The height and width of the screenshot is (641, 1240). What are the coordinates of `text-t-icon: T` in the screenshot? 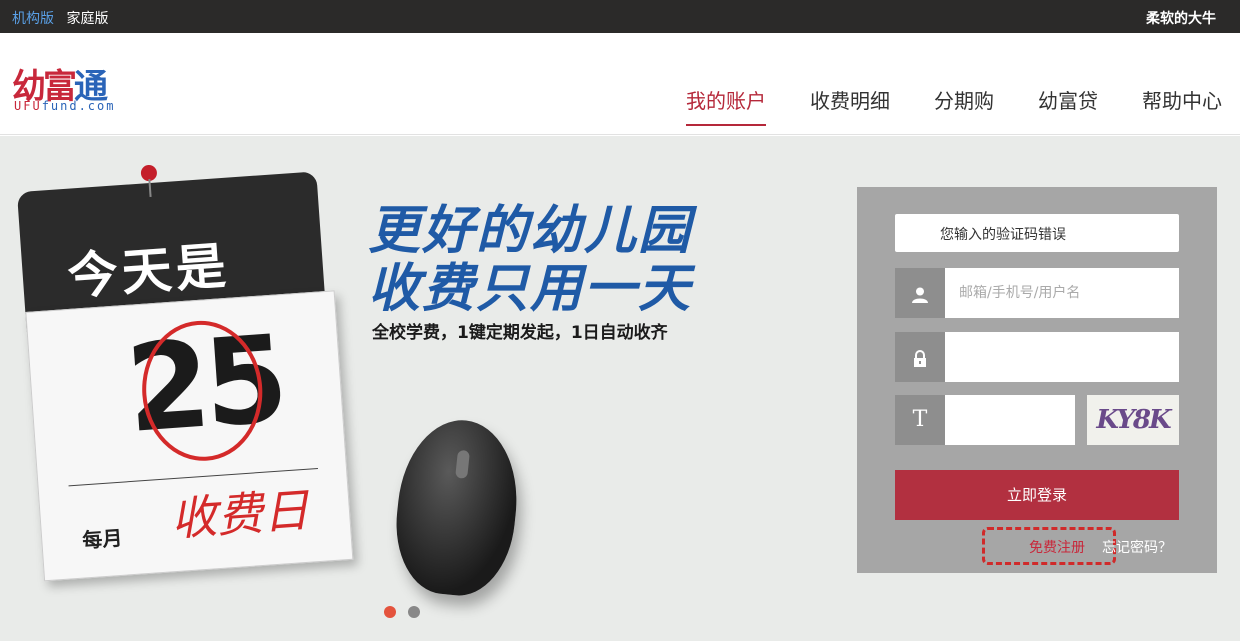 It's located at (920, 420).